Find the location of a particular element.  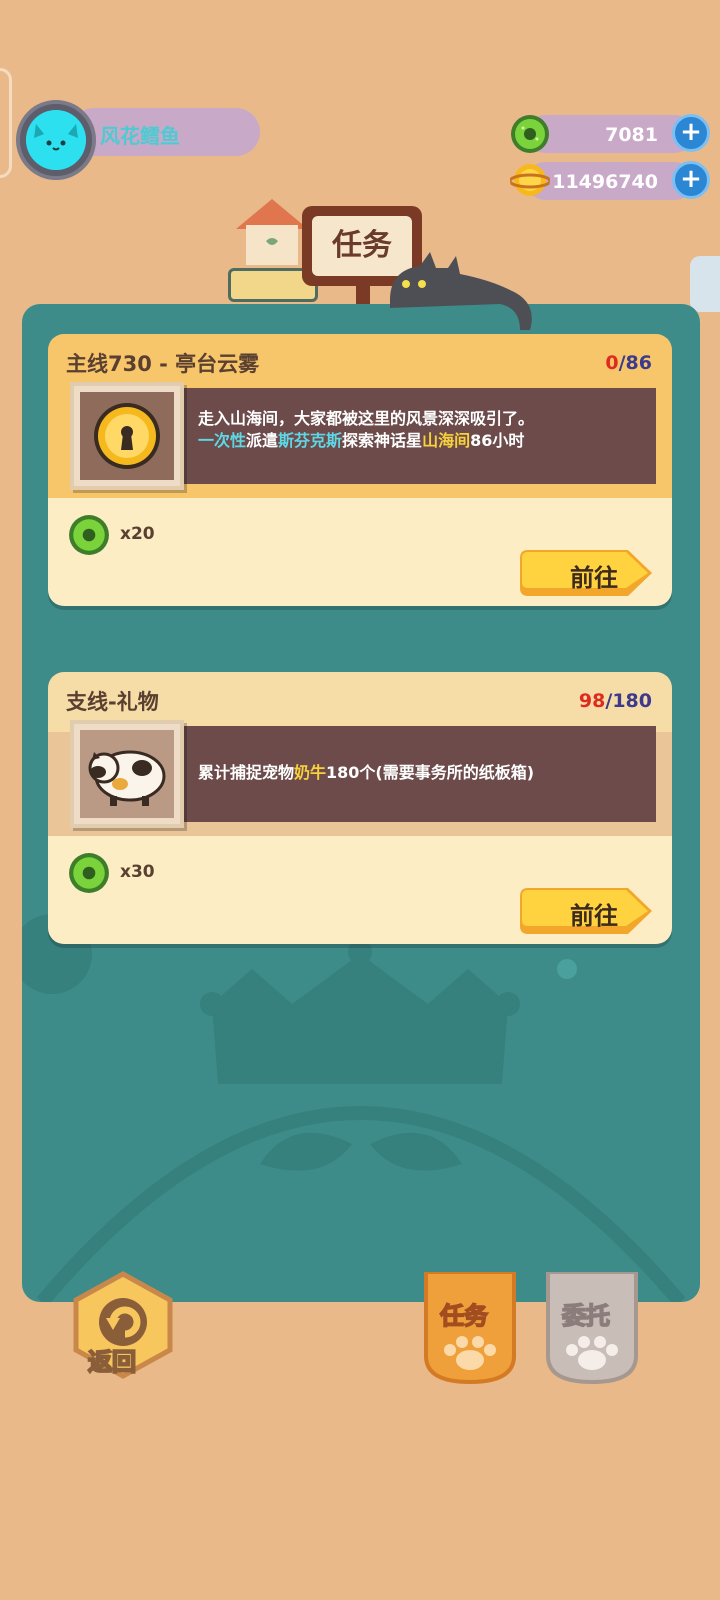

desc-line-2: 一次性派遣斯芬克斯探索神话星山海间86小时 is located at coordinates (423, 441).